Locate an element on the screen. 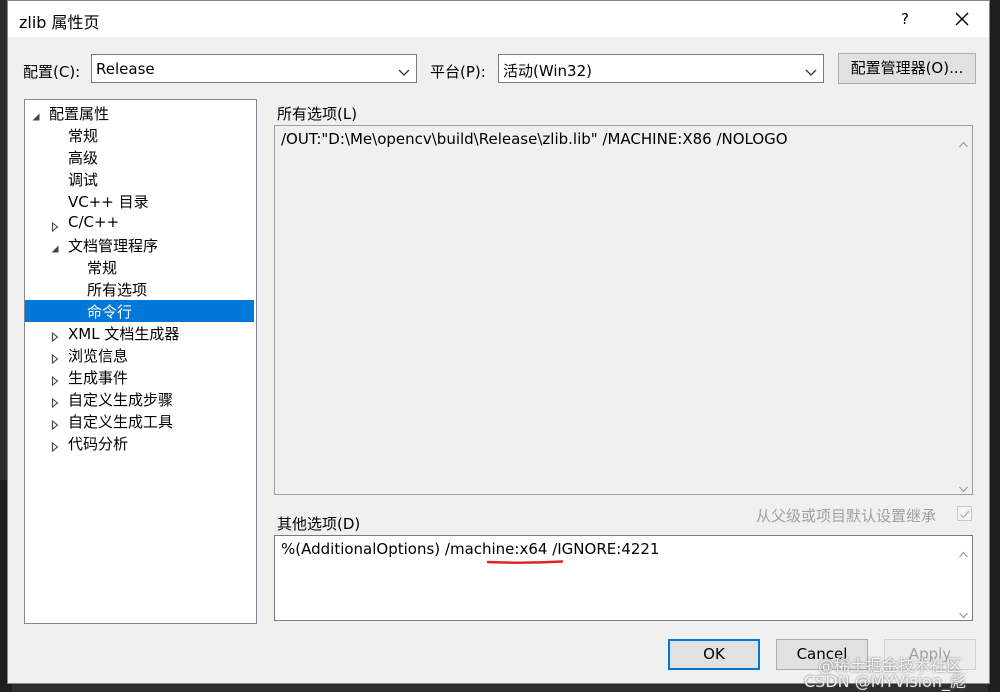 This screenshot has height=692, width=1000. tree-item-label: VC++ 目录 is located at coordinates (108, 202).